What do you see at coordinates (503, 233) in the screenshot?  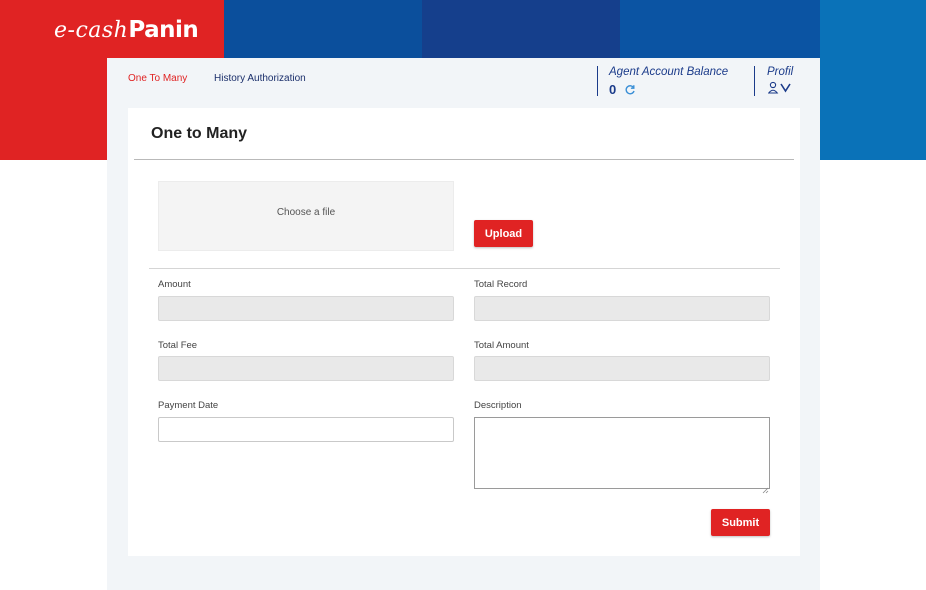 I see `upload-button: Upload` at bounding box center [503, 233].